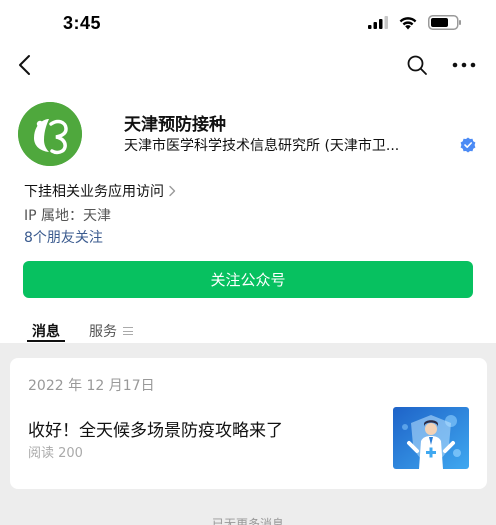  I want to click on status-time: 3:45, so click(82, 23).